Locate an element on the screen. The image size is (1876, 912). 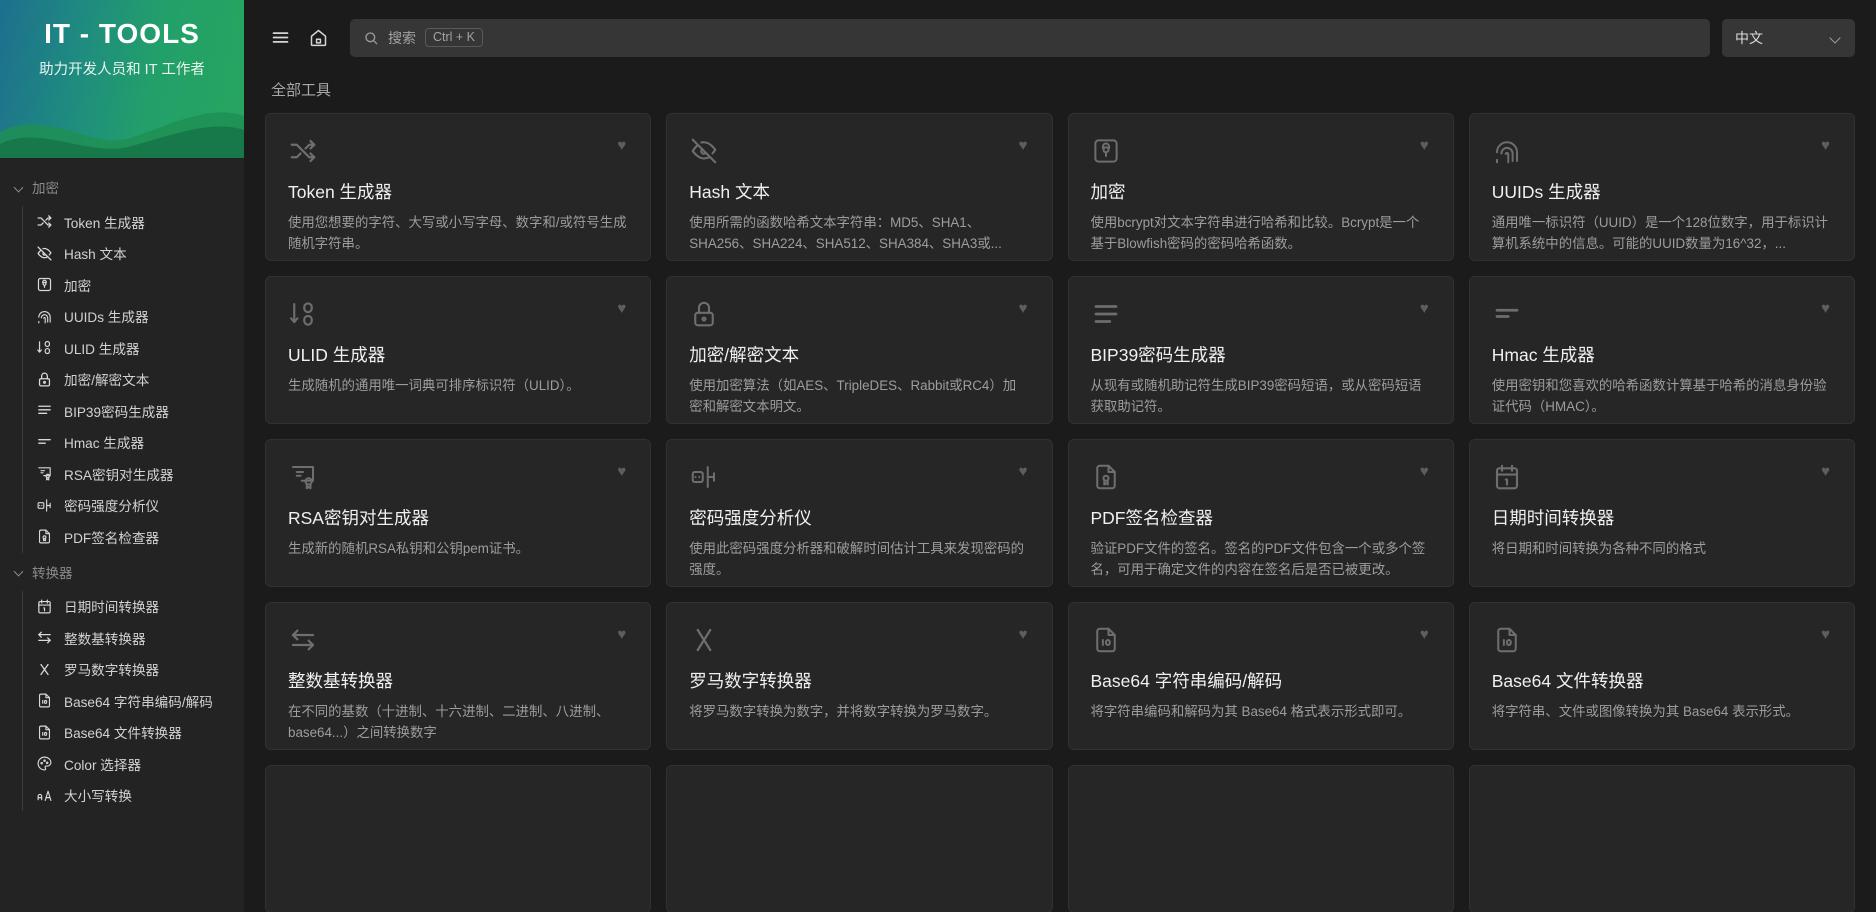
tool-description: 使用此密码强度分析器和破解时间估计工具来发现密码的强度。 is located at coordinates (857, 559).